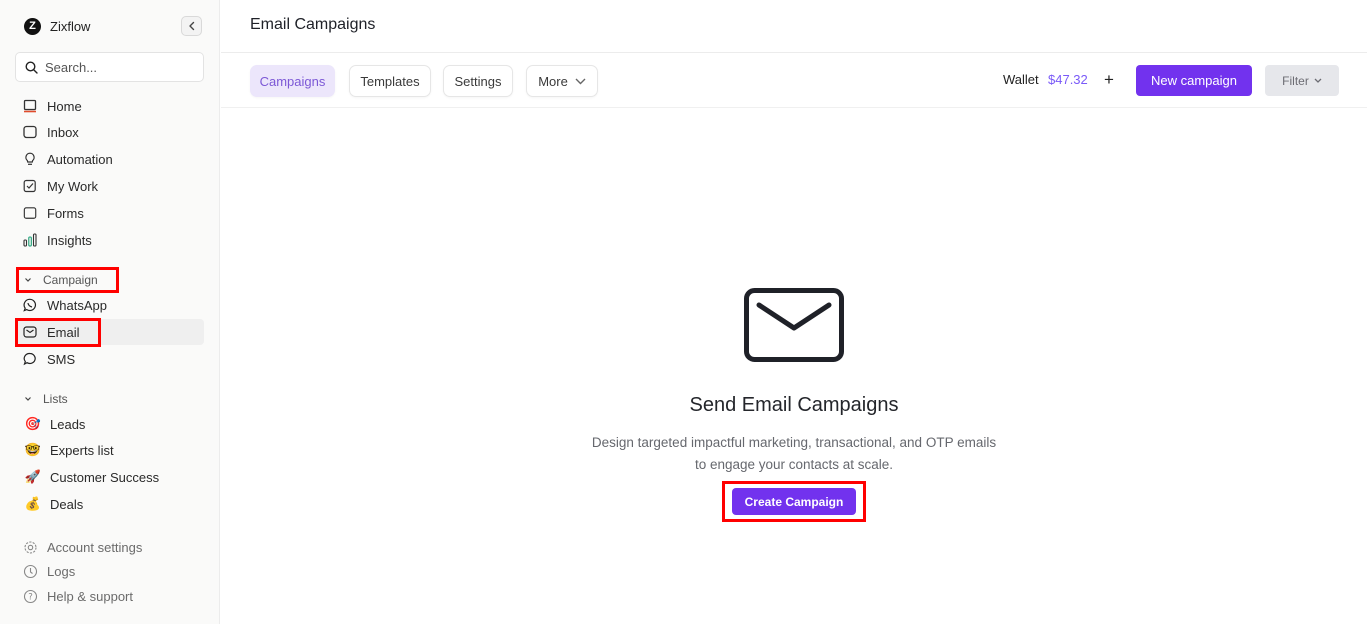 Image resolution: width=1367 pixels, height=624 pixels. Describe the element at coordinates (33, 503) in the screenshot. I see `money-bag-emoji-icon: 💰` at that location.